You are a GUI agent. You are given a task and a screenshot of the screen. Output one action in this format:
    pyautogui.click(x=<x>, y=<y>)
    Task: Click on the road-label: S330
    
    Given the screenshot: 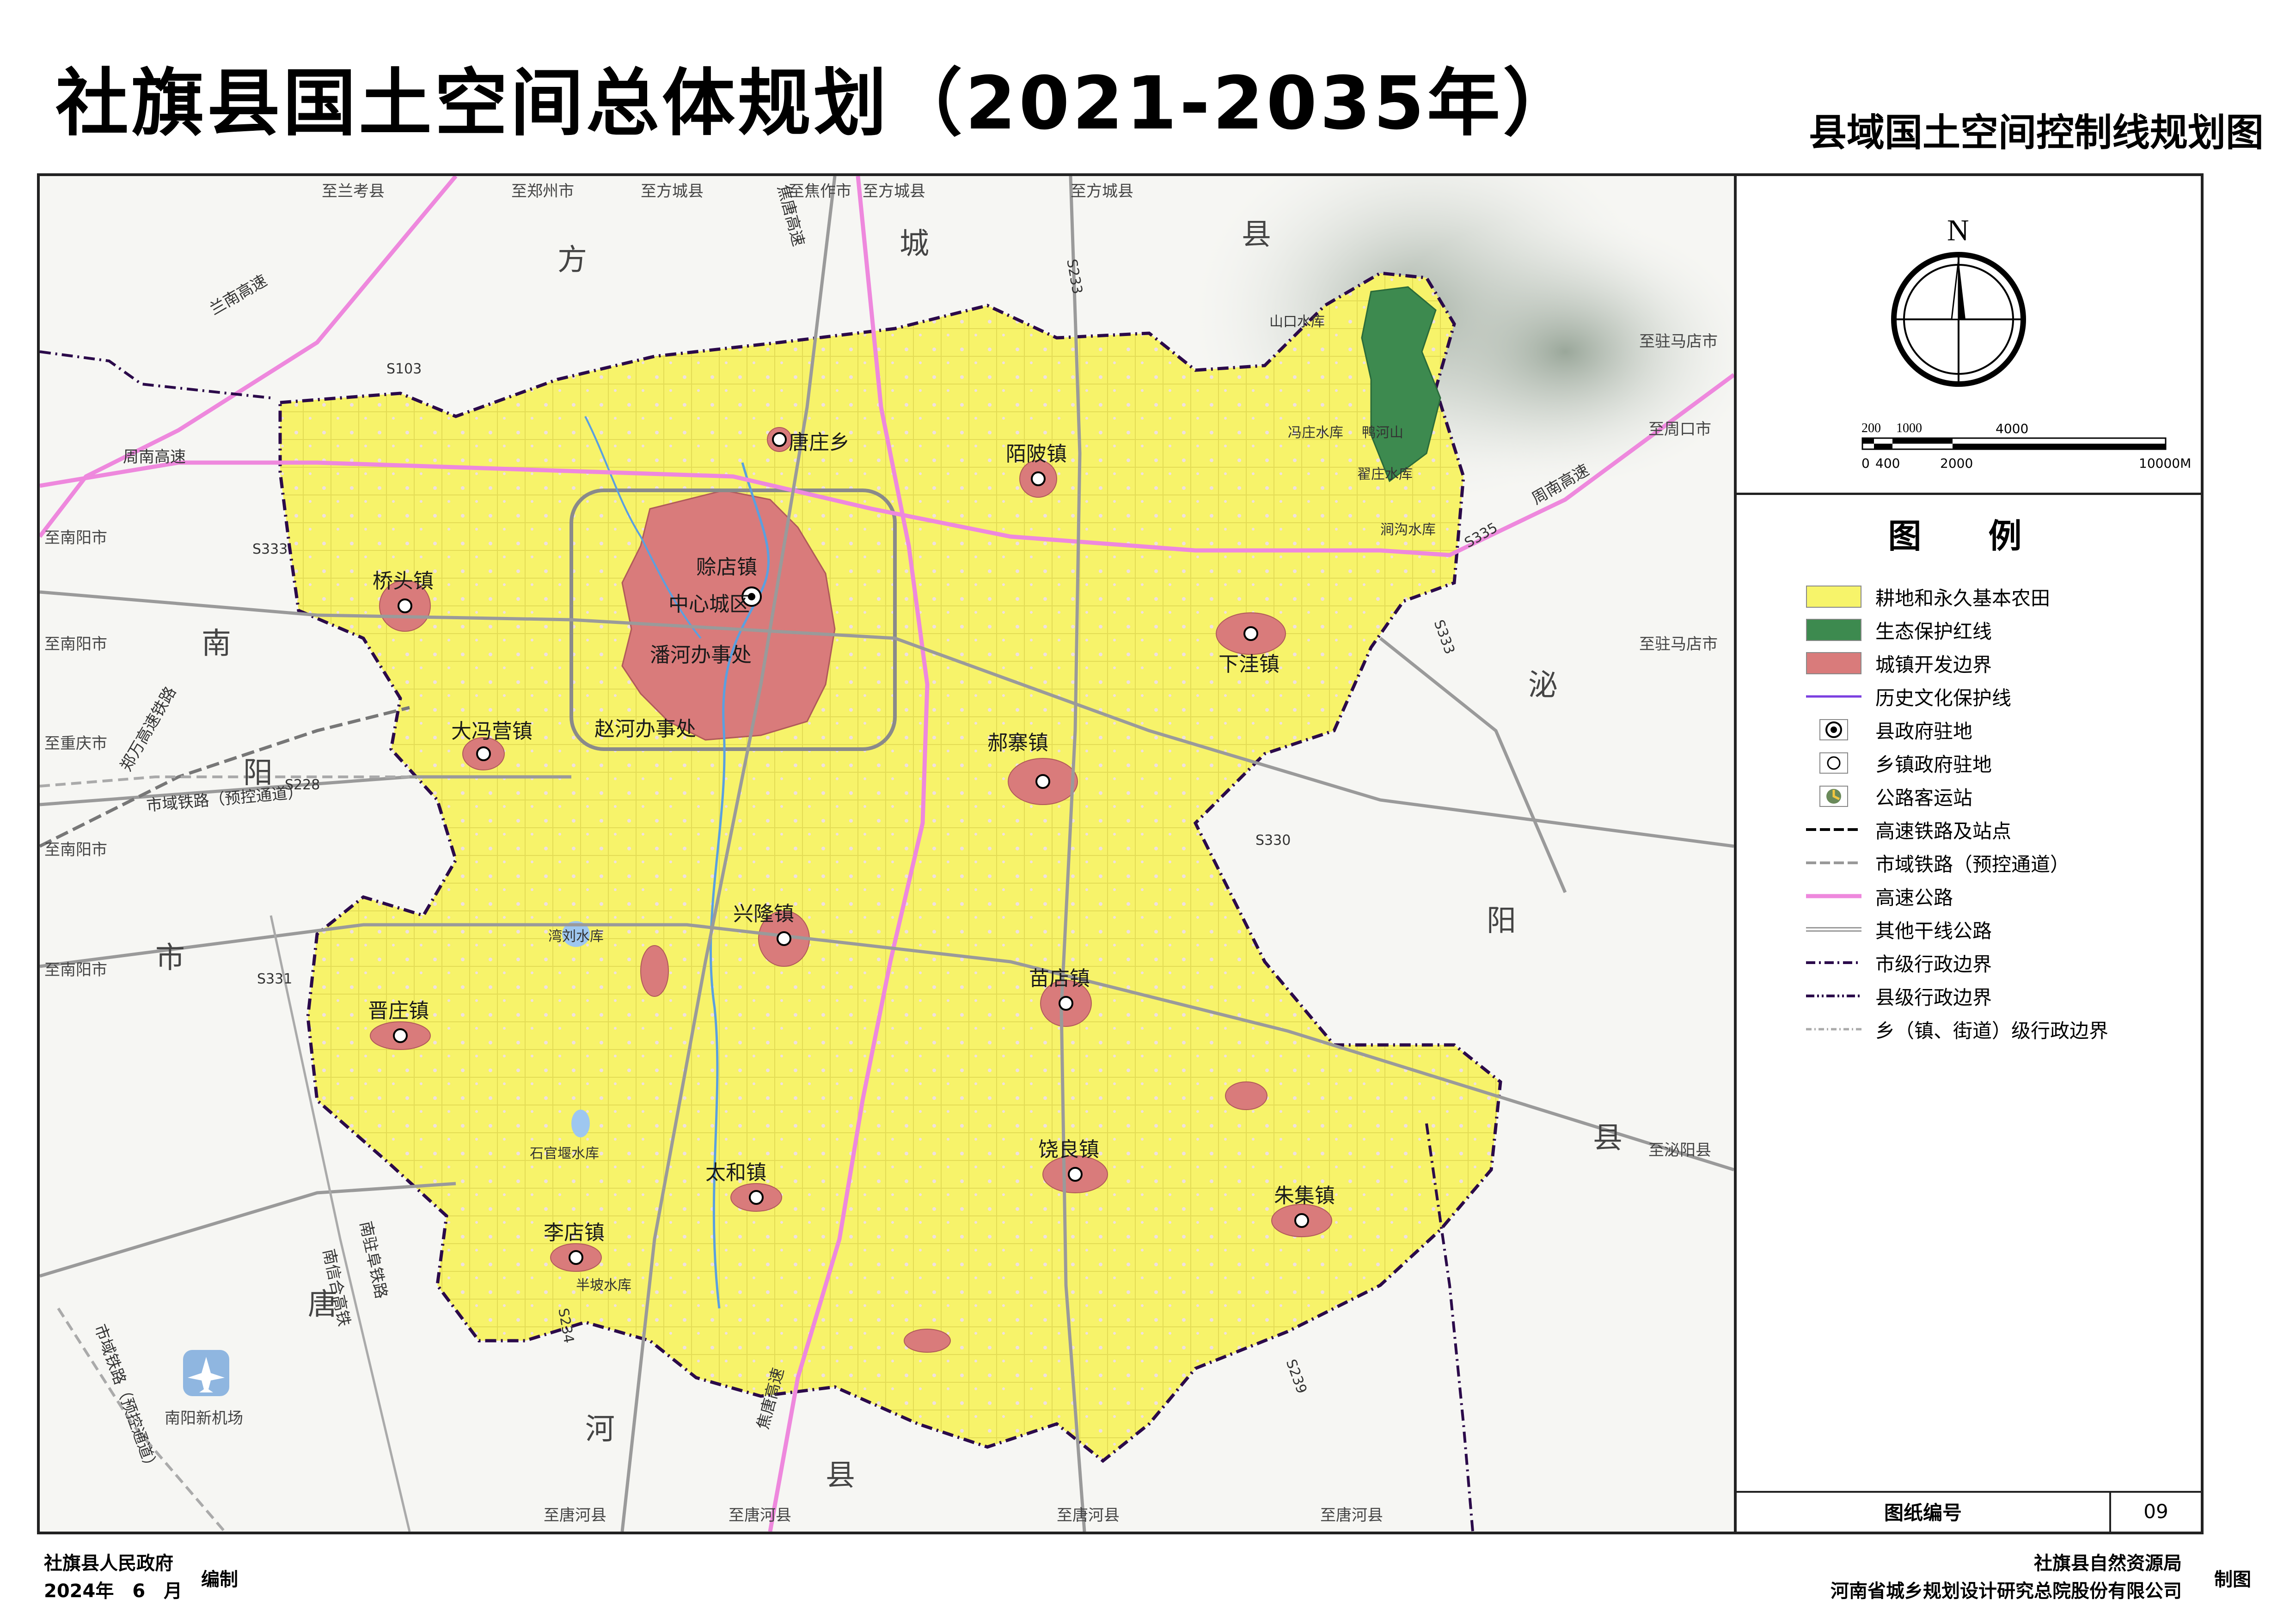 What is the action you would take?
    pyautogui.click(x=1273, y=840)
    